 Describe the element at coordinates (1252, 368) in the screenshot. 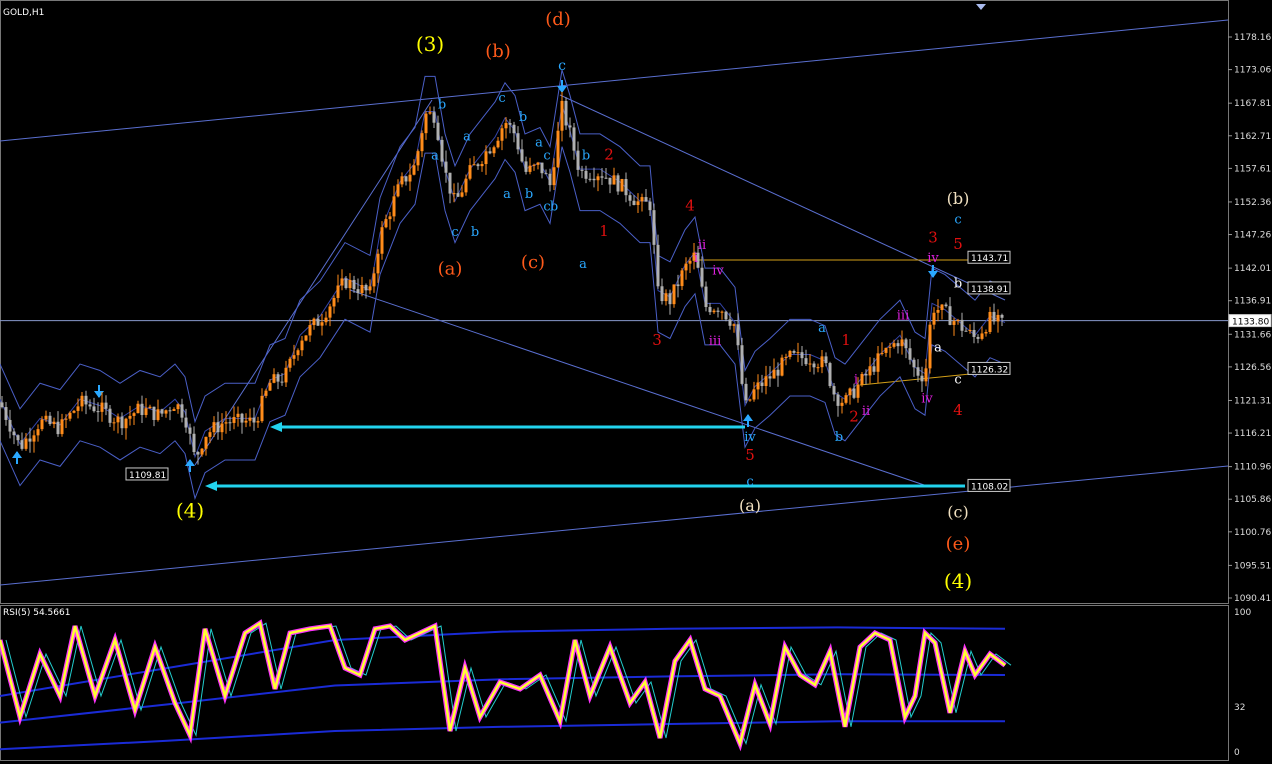

I see `price-tick-label: 1126.56` at that location.